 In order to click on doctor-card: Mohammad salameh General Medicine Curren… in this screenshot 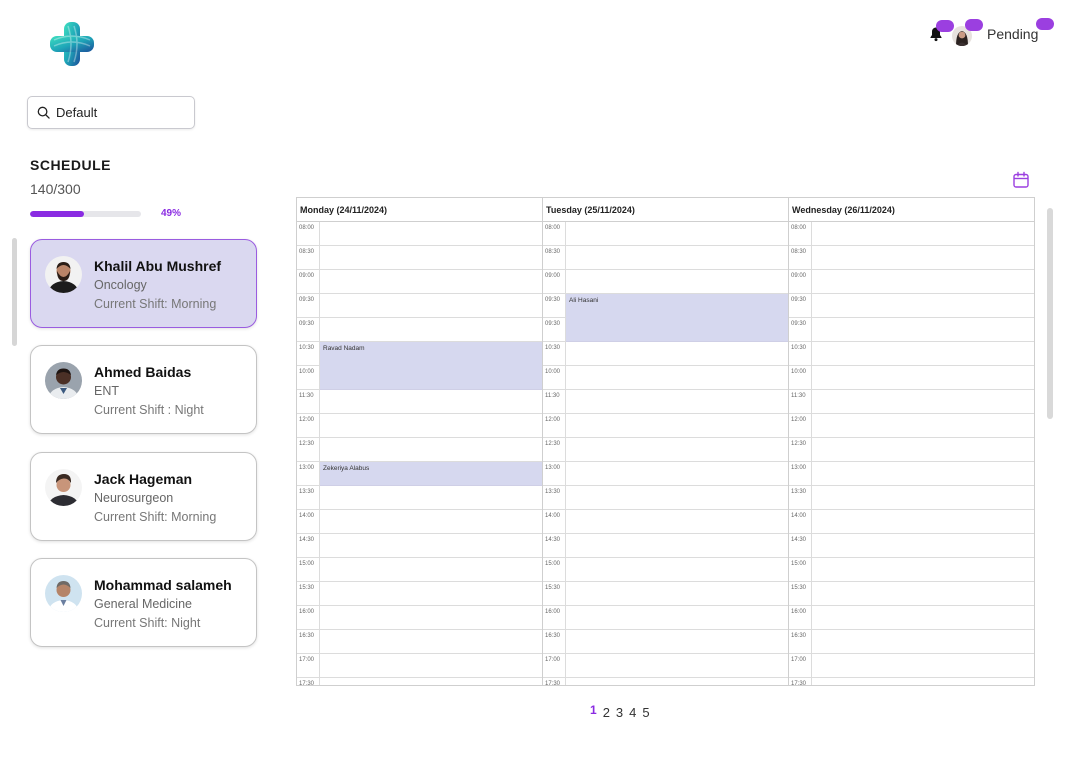, I will do `click(143, 602)`.